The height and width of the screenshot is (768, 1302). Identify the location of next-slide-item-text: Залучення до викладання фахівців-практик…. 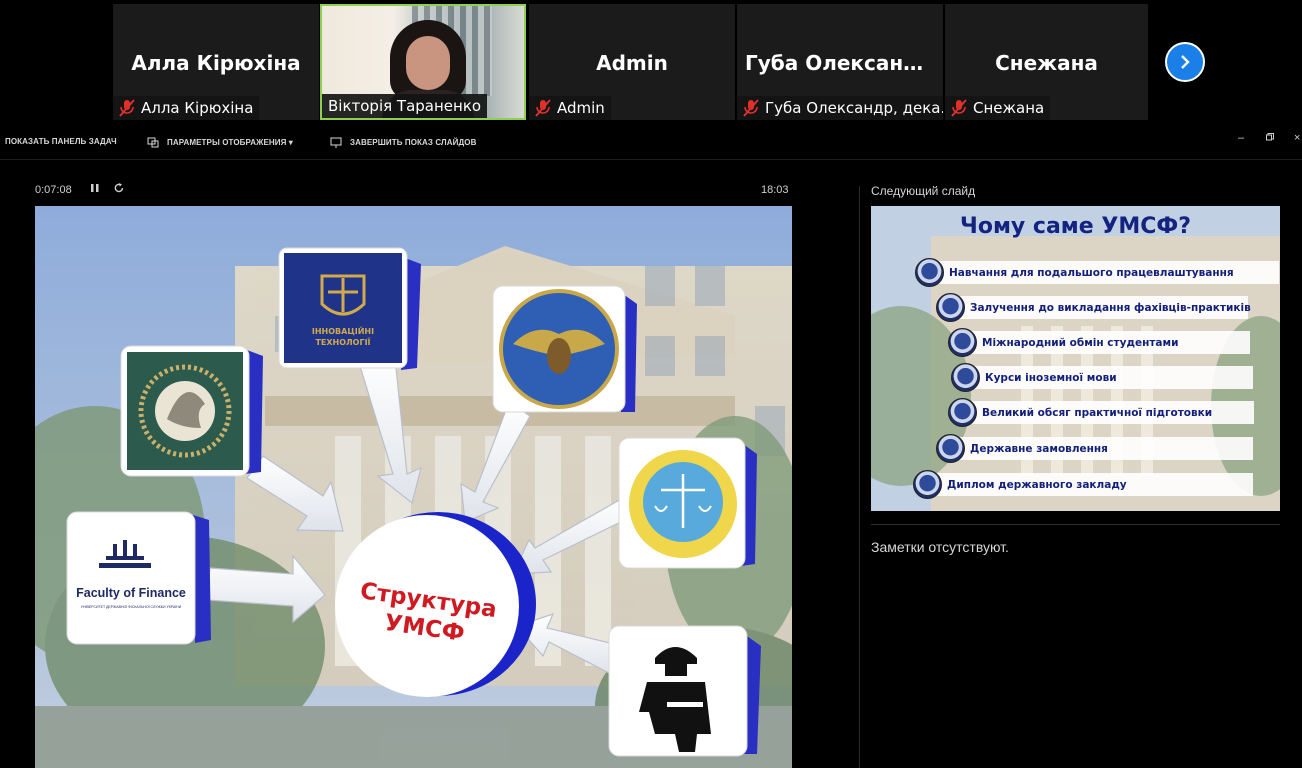
(1110, 307).